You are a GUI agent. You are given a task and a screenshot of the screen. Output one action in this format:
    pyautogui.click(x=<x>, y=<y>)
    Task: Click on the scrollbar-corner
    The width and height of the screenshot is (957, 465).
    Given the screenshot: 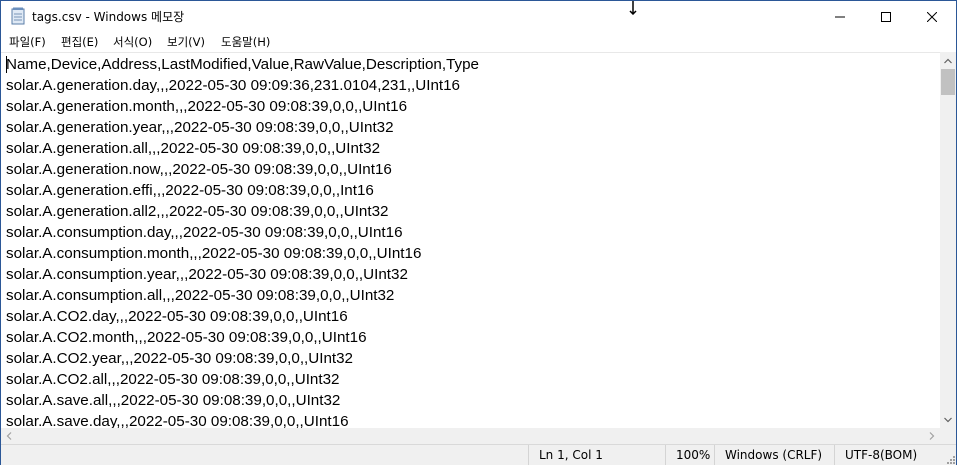 What is the action you would take?
    pyautogui.click(x=948, y=436)
    